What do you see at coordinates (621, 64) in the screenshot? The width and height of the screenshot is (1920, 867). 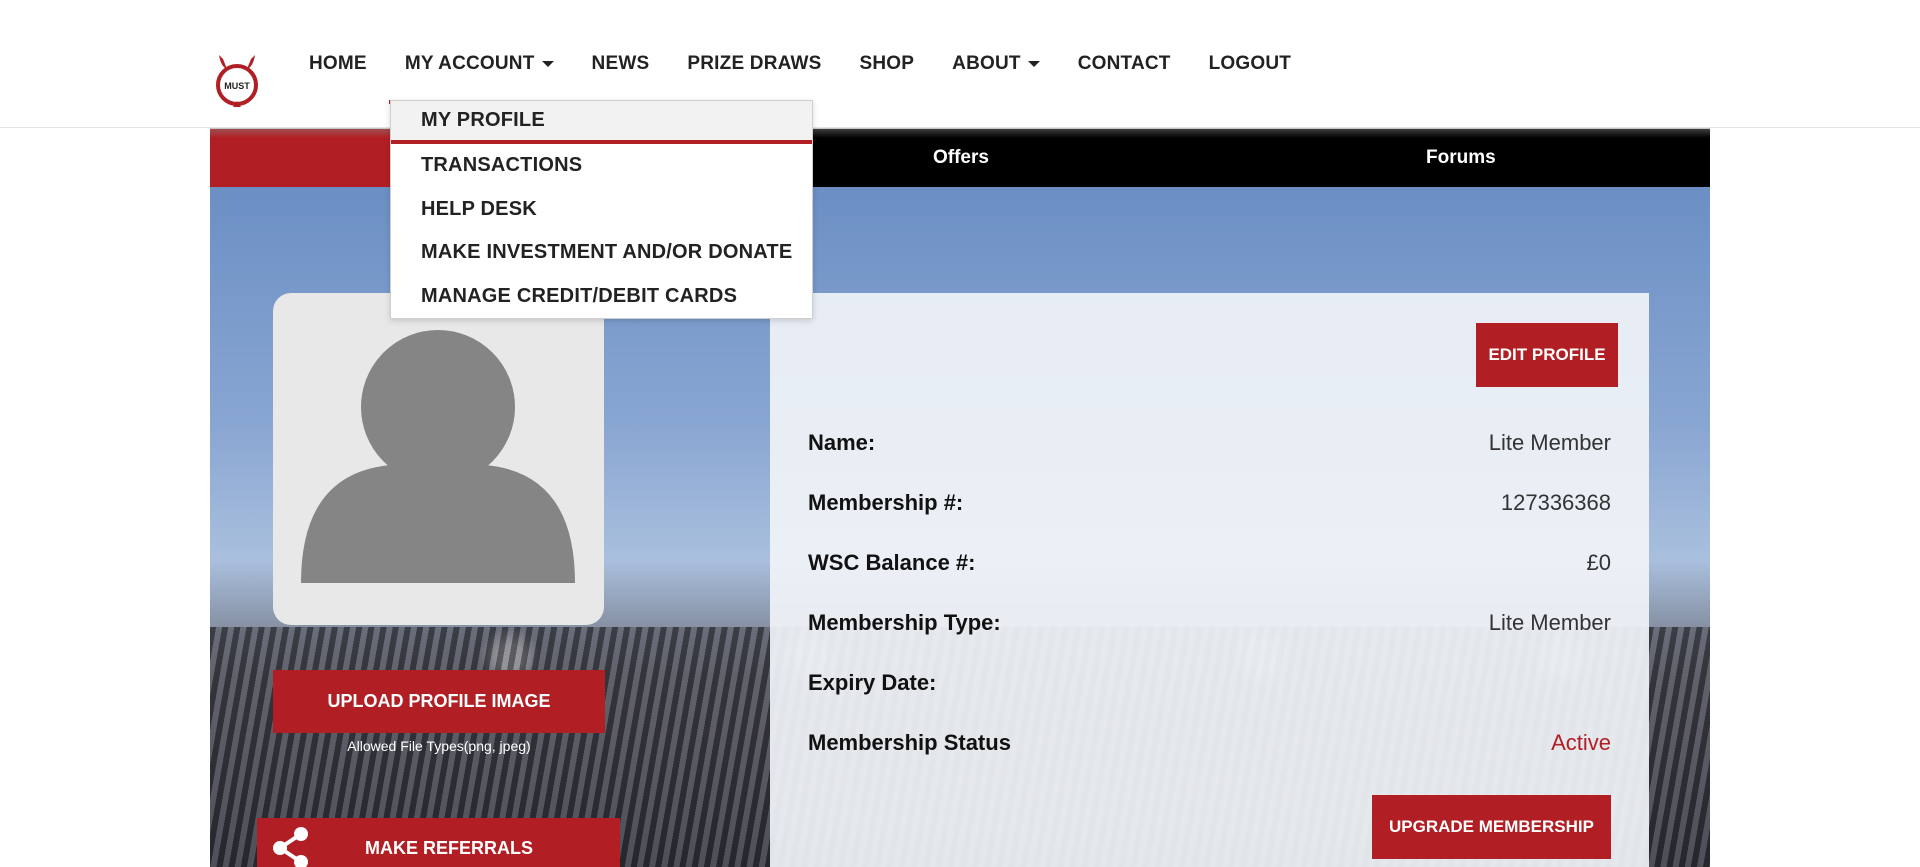 I see `nav-news: NEWS` at bounding box center [621, 64].